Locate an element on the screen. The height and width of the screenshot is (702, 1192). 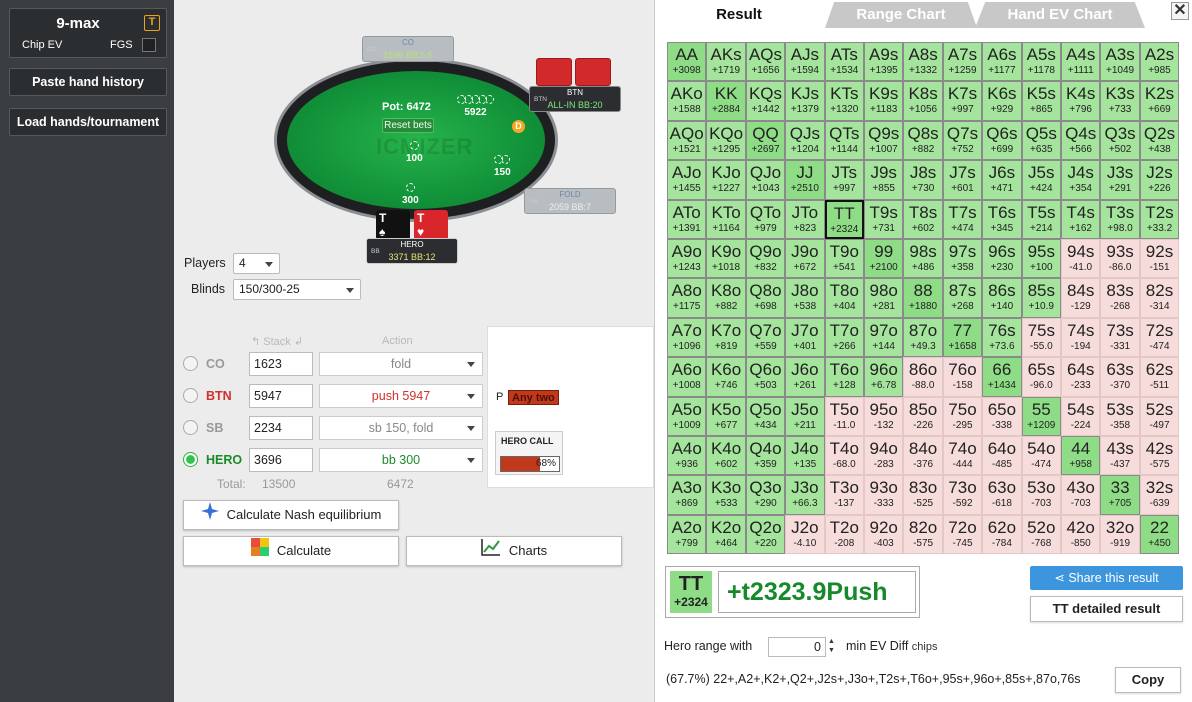
hand-cell: JTs +997 is located at coordinates (844, 180).